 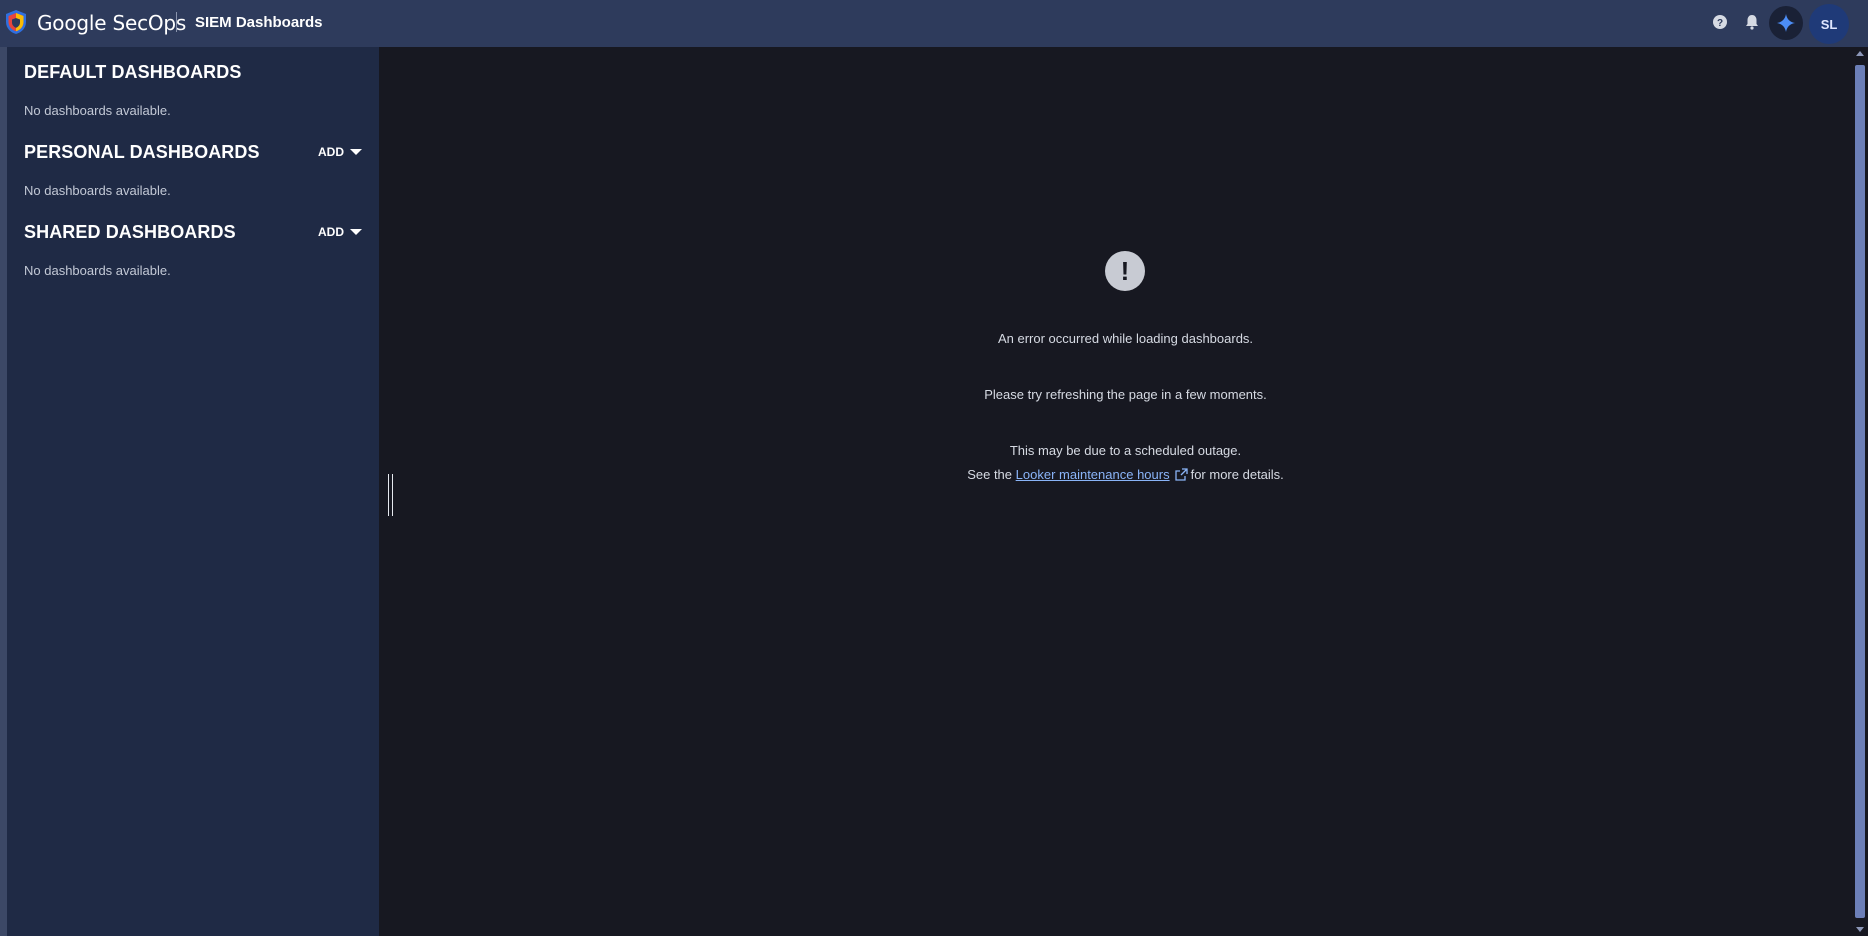 What do you see at coordinates (990, 474) in the screenshot?
I see `see-prefix: See the` at bounding box center [990, 474].